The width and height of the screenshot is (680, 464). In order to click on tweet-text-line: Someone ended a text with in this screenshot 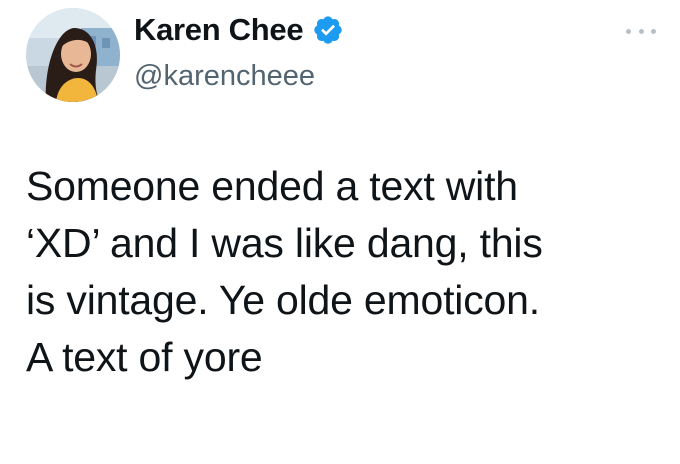, I will do `click(272, 186)`.